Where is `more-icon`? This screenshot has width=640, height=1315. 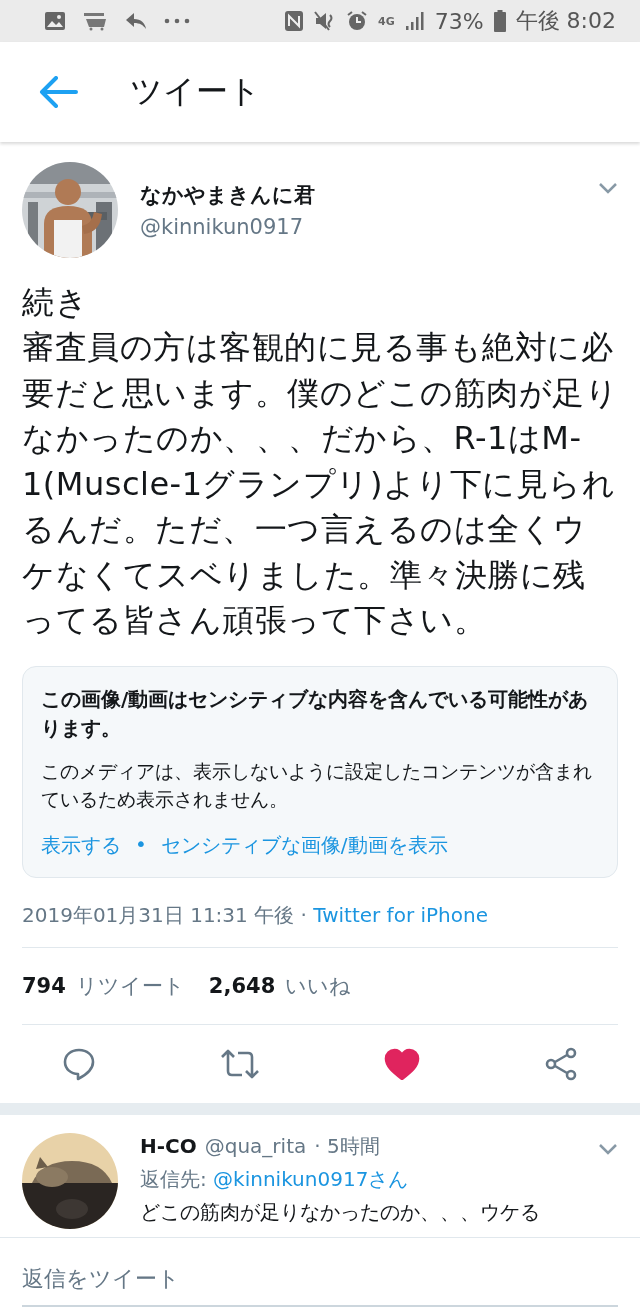
more-icon is located at coordinates (177, 21).